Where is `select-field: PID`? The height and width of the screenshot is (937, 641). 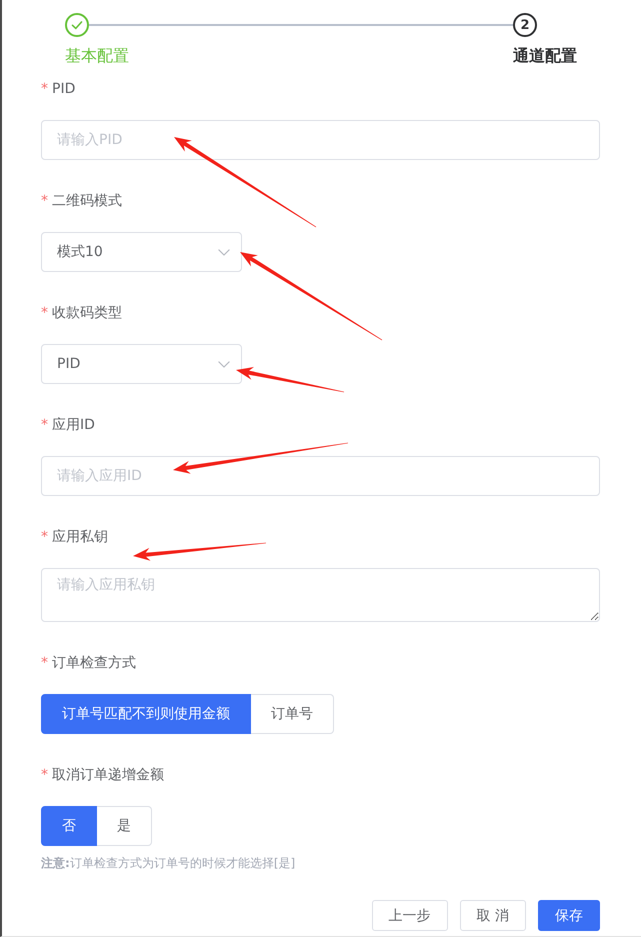 select-field: PID is located at coordinates (141, 364).